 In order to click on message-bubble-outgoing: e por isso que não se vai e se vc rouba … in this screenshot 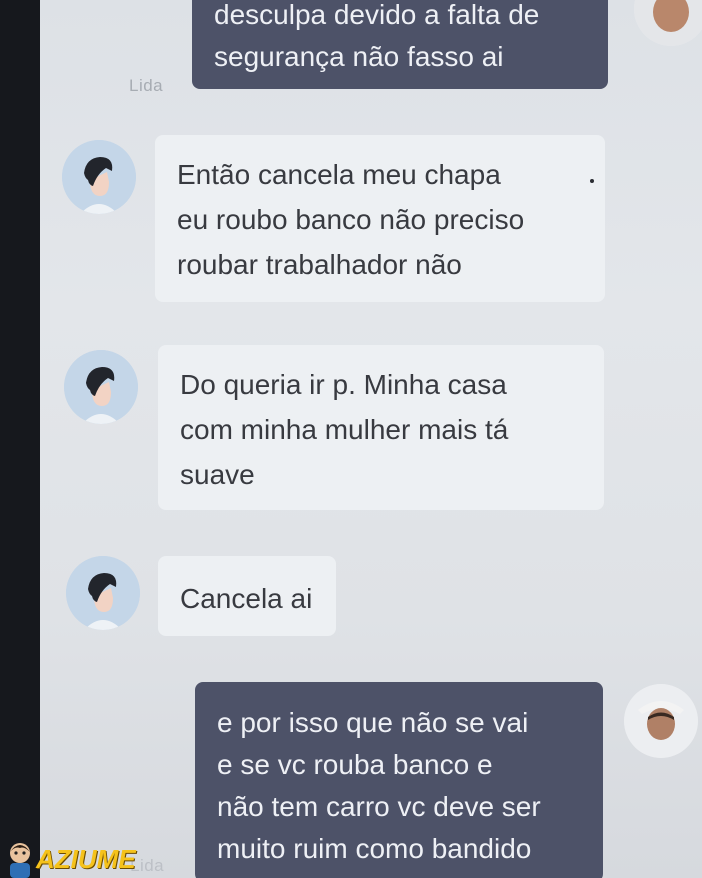, I will do `click(399, 780)`.